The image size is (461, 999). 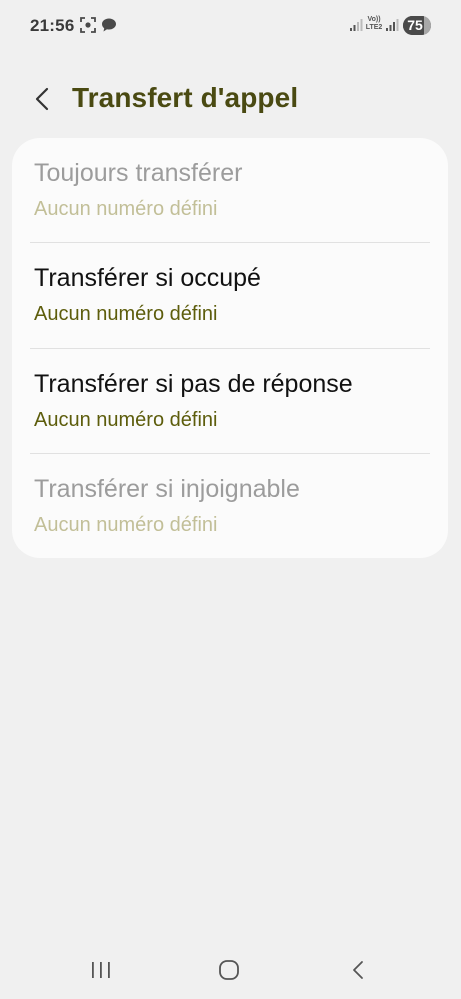 I want to click on home-button, so click(x=229, y=970).